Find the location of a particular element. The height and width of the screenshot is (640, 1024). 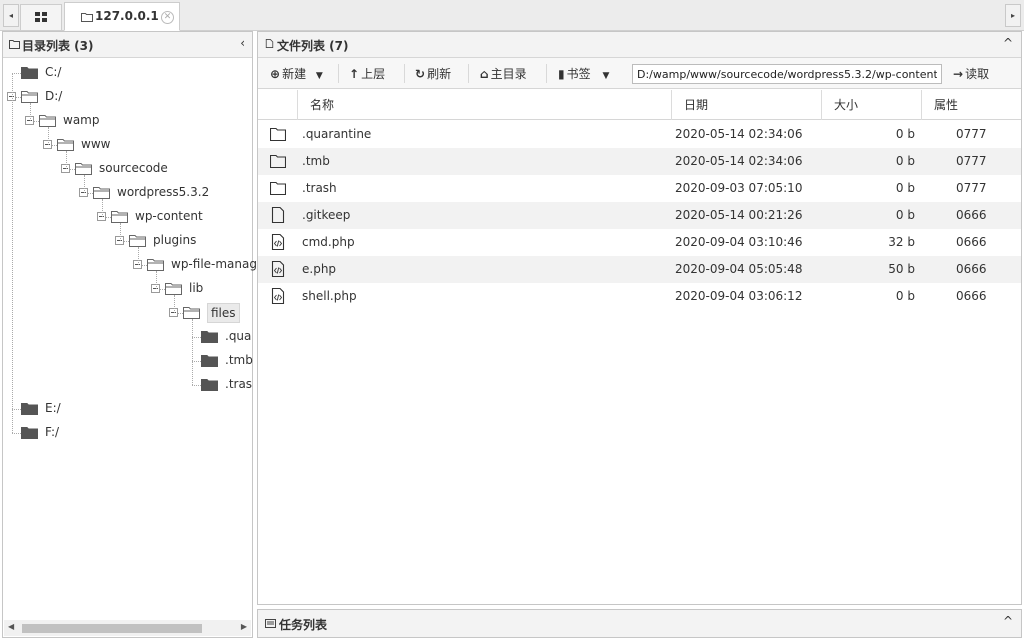

tree-item: sourcecode is located at coordinates (127, 169).